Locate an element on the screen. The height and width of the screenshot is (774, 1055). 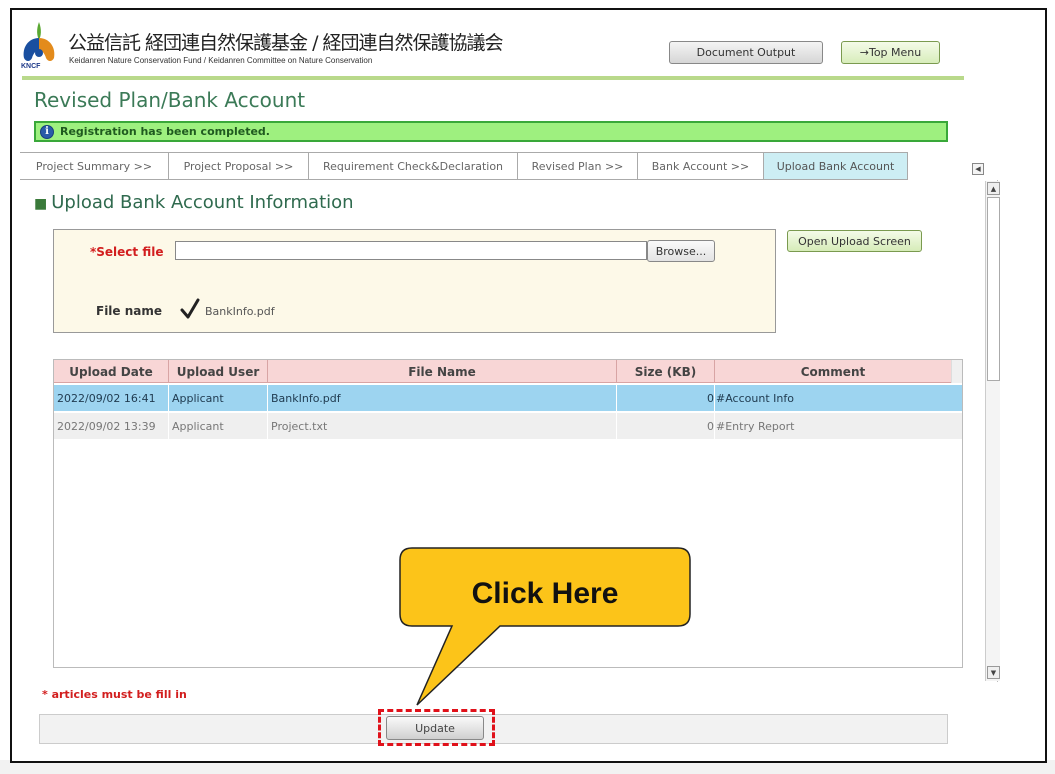
table-scrollbar is located at coordinates (956, 371).